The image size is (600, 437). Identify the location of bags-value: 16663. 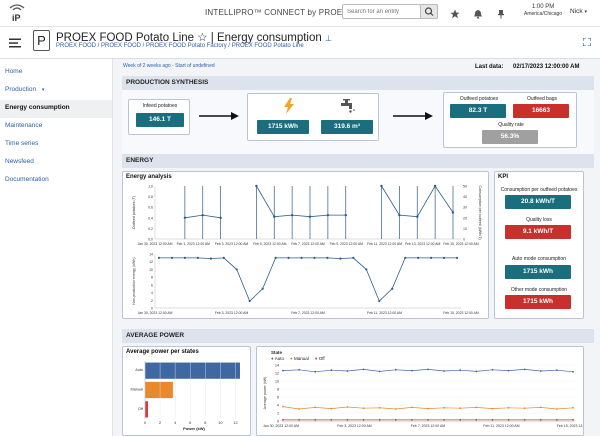
(541, 111).